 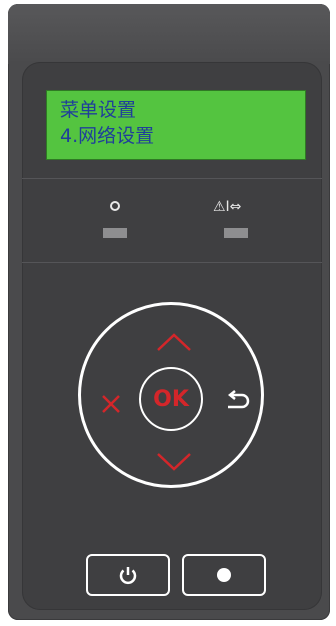 What do you see at coordinates (172, 178) in the screenshot?
I see `divider-top` at bounding box center [172, 178].